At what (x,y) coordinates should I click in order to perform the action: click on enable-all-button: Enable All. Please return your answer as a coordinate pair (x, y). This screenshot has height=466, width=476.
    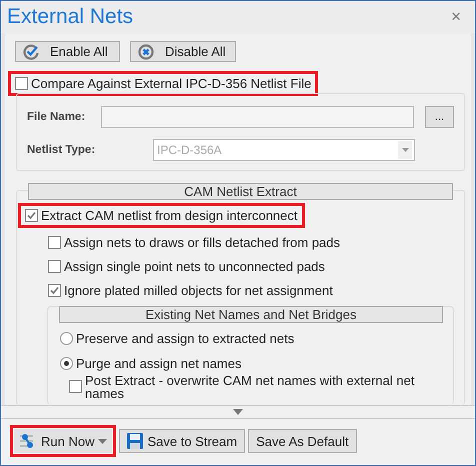
    Looking at the image, I should click on (67, 51).